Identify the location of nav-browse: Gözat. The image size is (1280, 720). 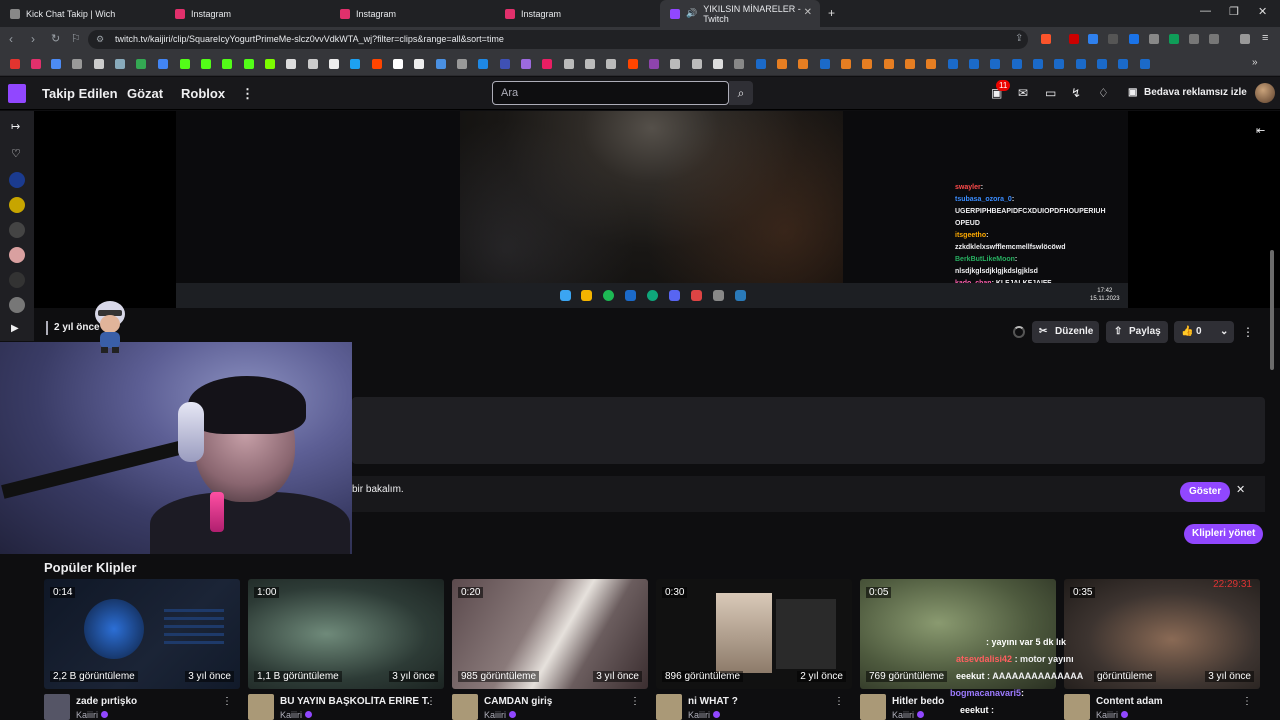
(145, 93).